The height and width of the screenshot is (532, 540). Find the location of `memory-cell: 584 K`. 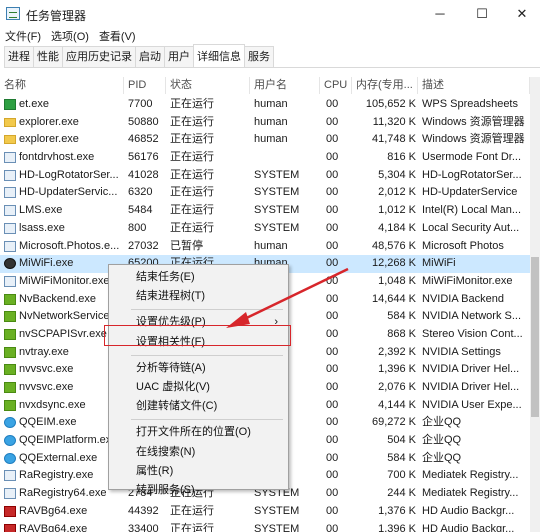

memory-cell: 584 K is located at coordinates (401, 316).